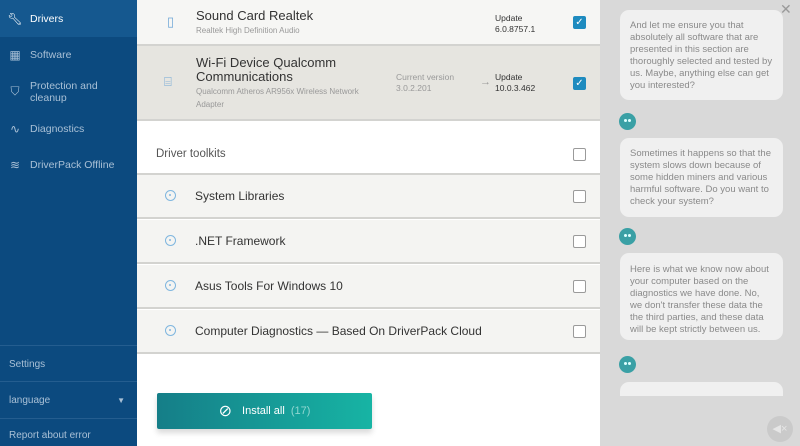 The height and width of the screenshot is (446, 800). I want to click on toolkits-title: Driver toolkits, so click(191, 154).